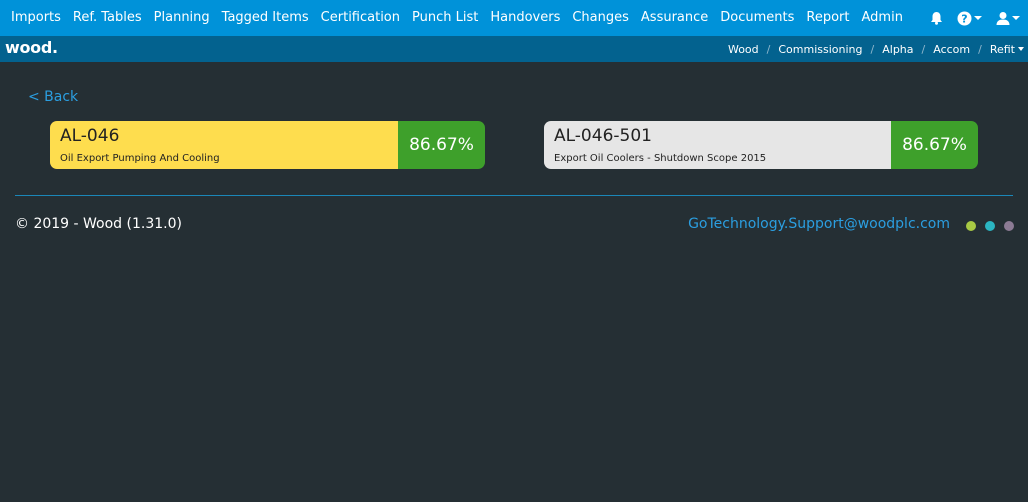 The width and height of the screenshot is (1028, 502). Describe the element at coordinates (827, 18) in the screenshot. I see `menu-item-report: Report` at that location.